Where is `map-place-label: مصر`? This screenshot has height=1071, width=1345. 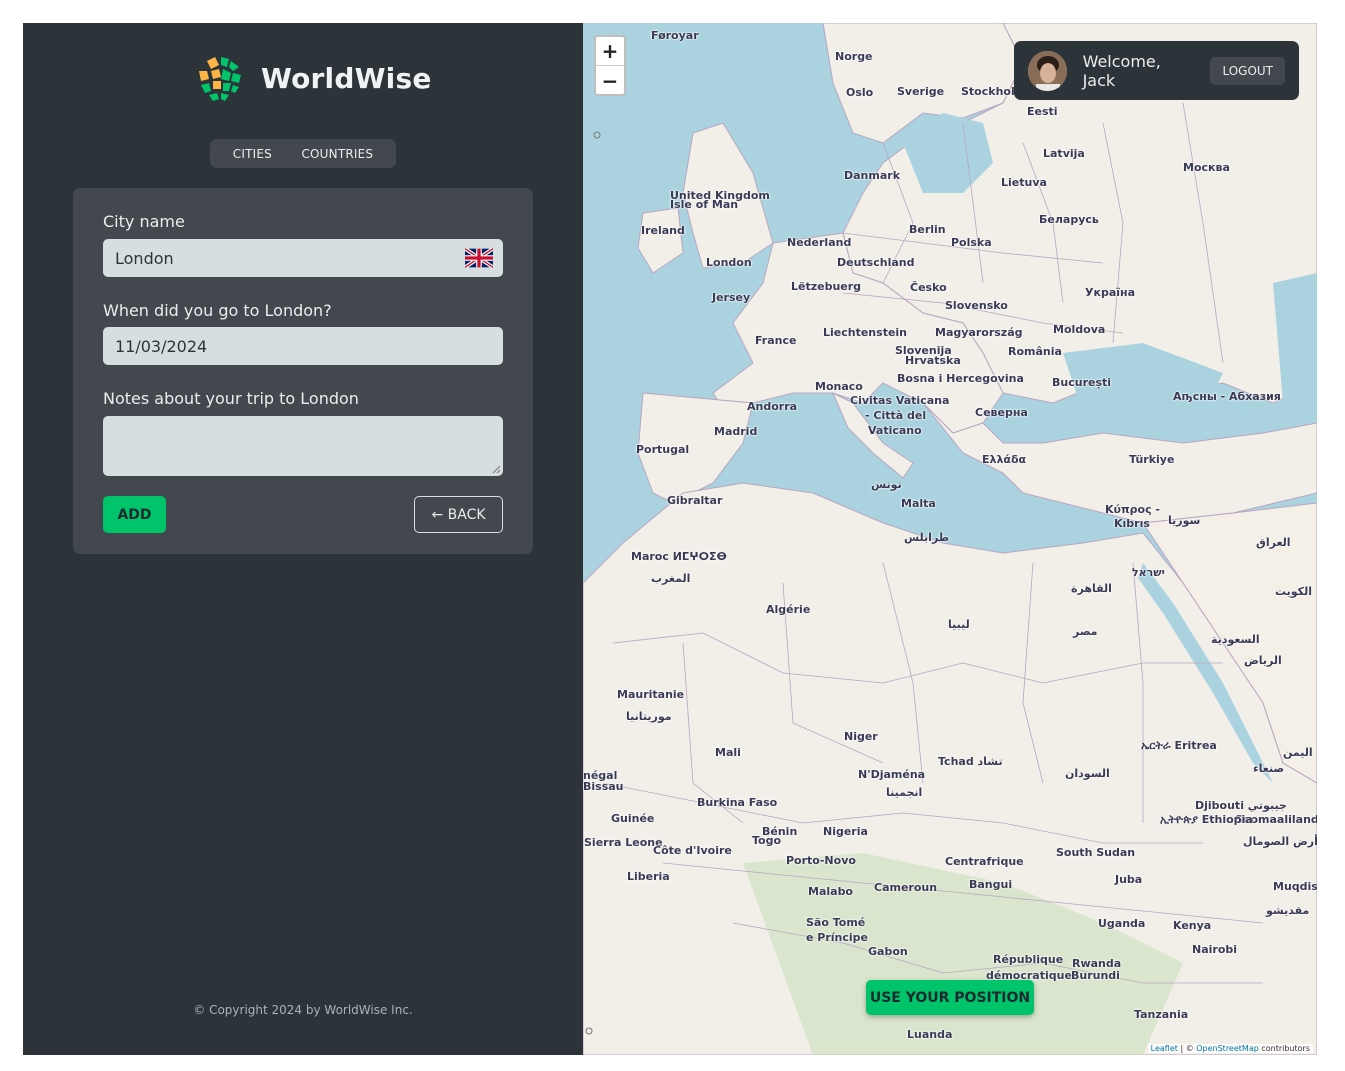 map-place-label: مصر is located at coordinates (1085, 631).